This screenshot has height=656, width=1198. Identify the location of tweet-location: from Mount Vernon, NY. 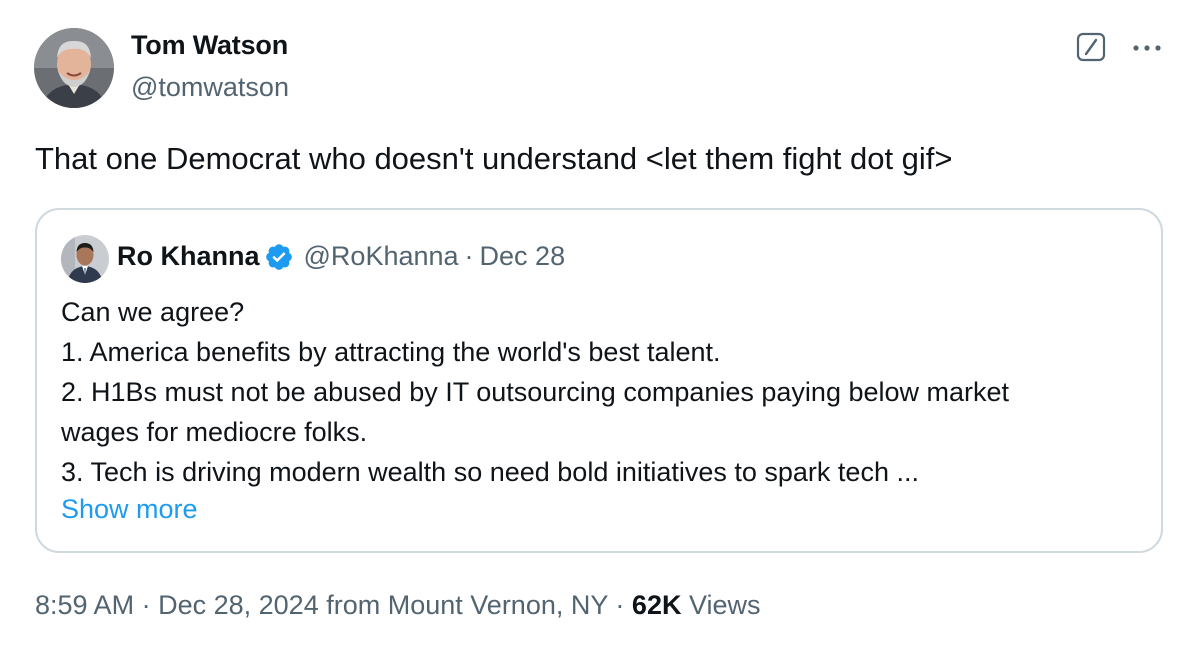
(467, 605).